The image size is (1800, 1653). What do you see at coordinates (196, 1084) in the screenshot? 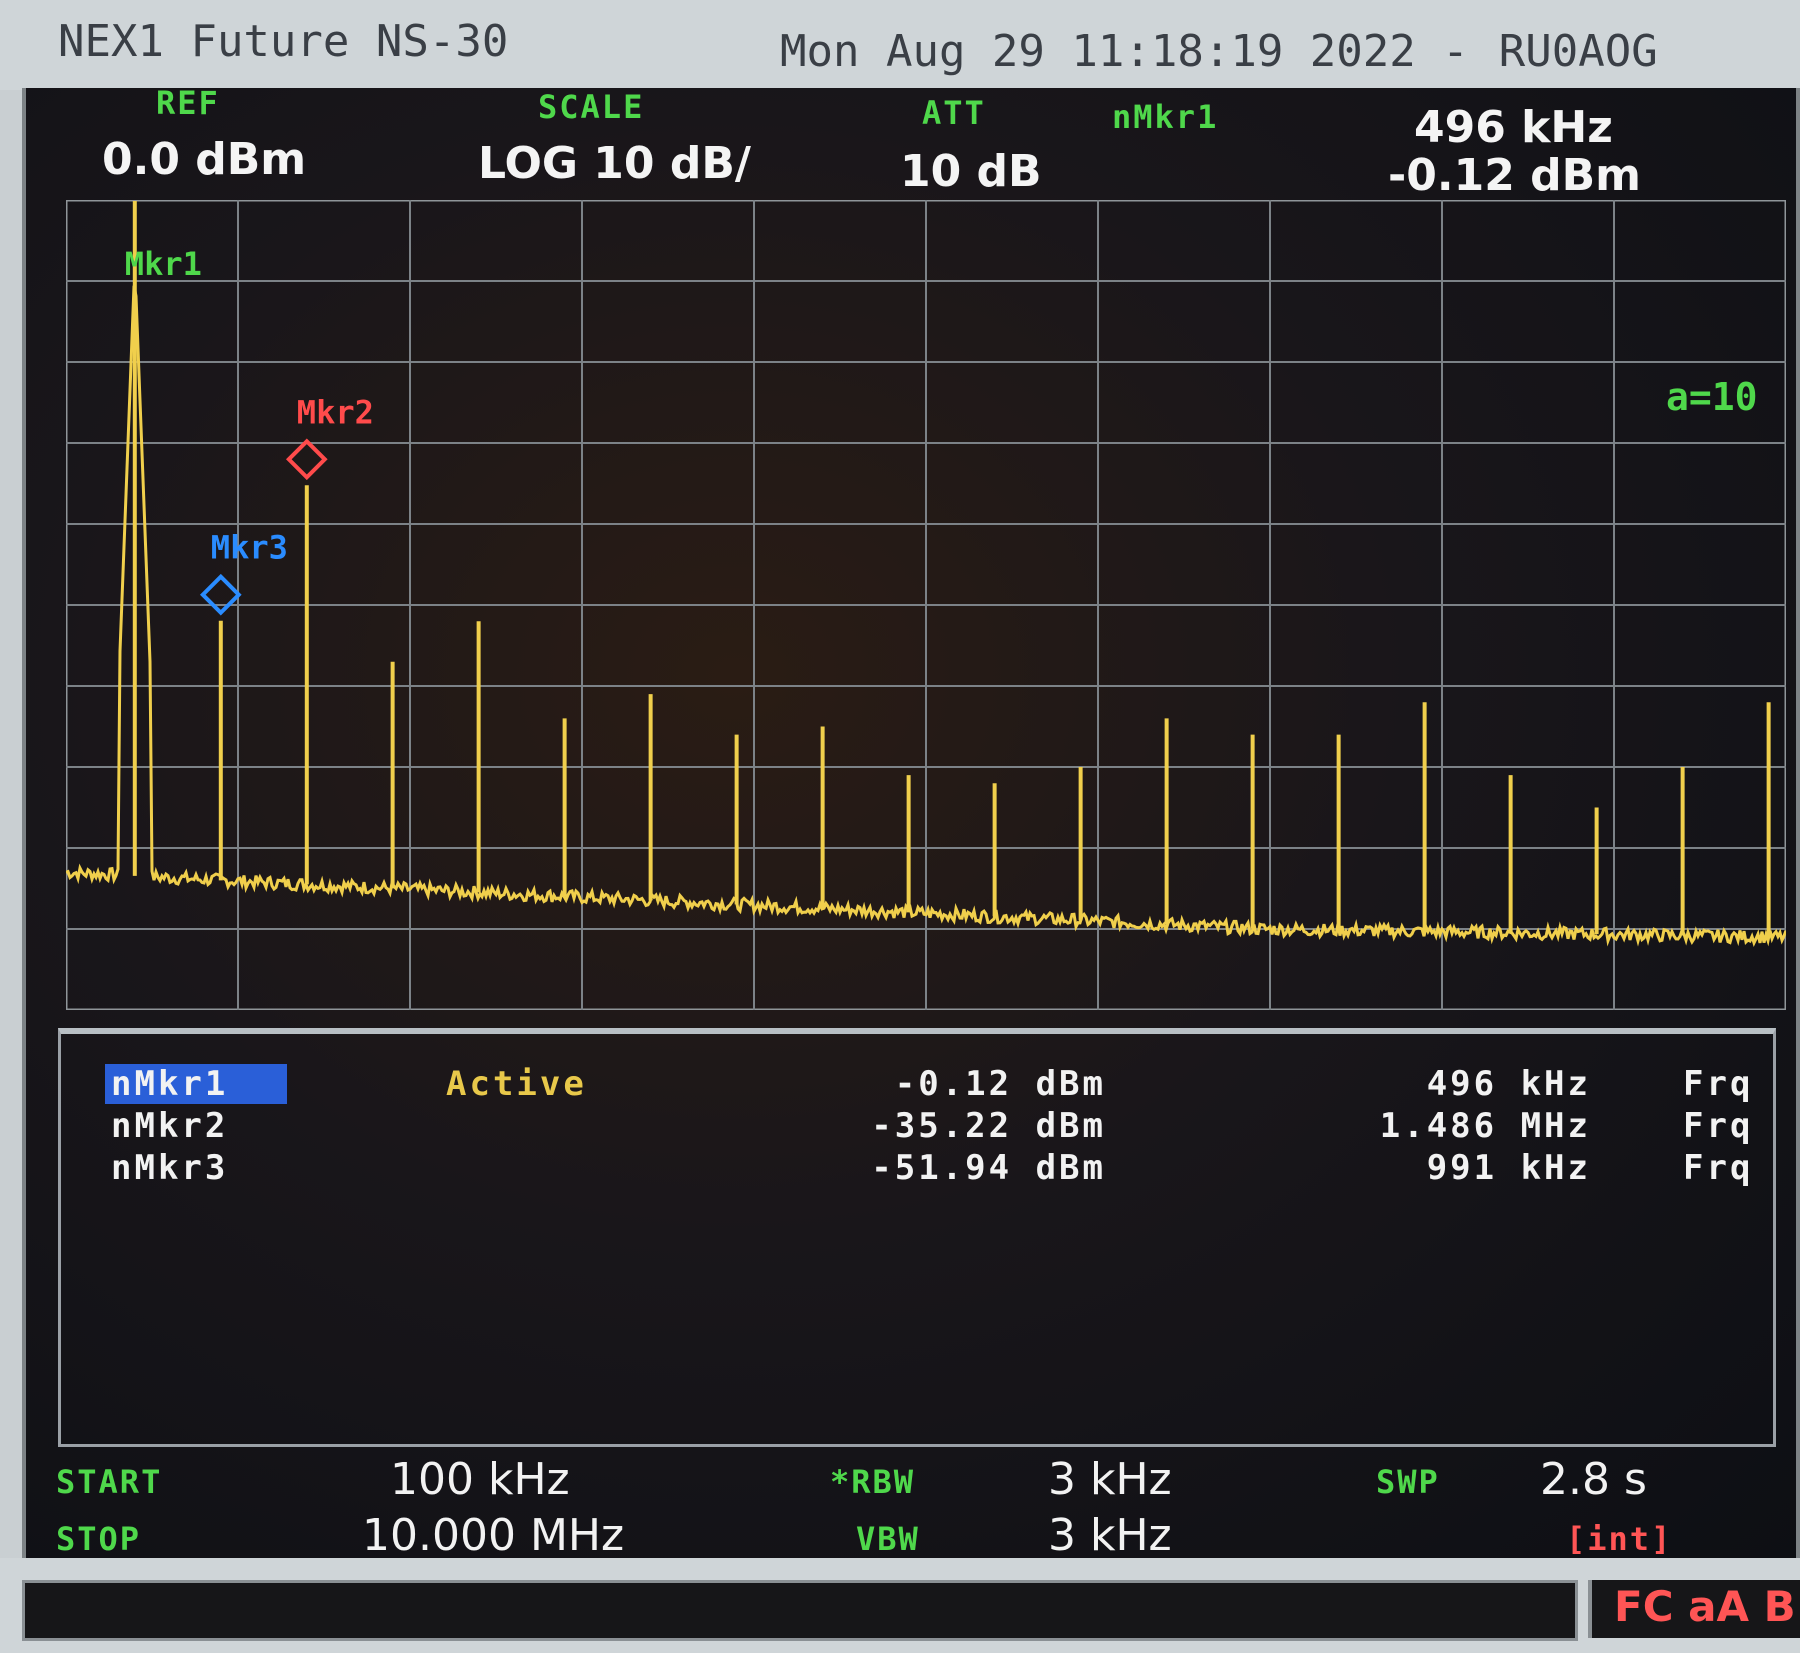
I see `marker-row-1-name: nMkr1` at bounding box center [196, 1084].